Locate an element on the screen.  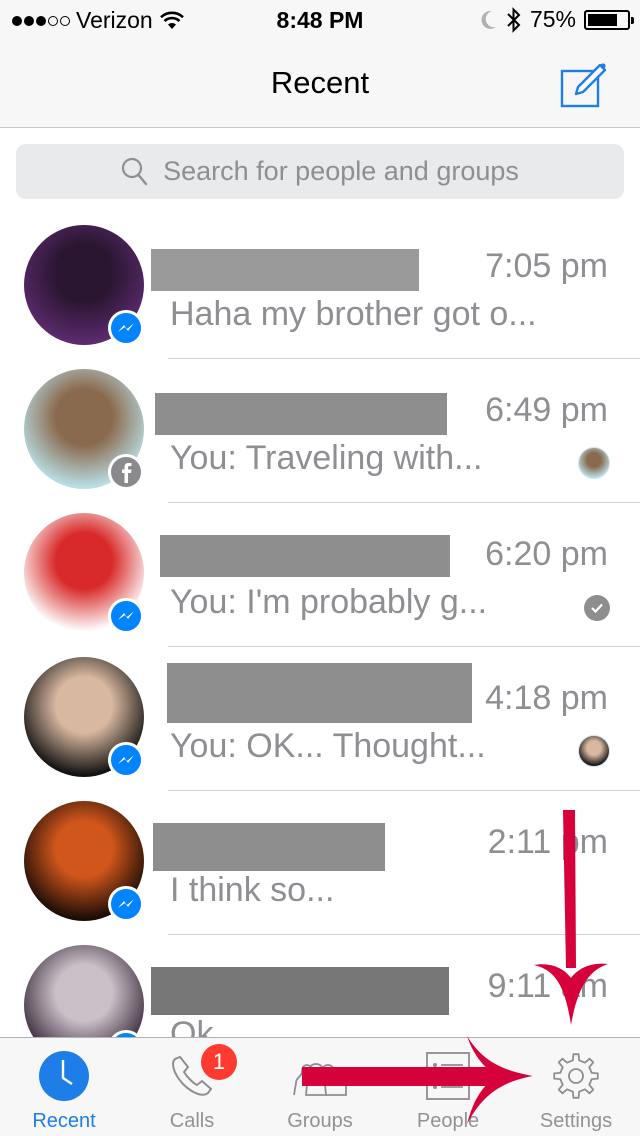
delivered-check-icon is located at coordinates (597, 608).